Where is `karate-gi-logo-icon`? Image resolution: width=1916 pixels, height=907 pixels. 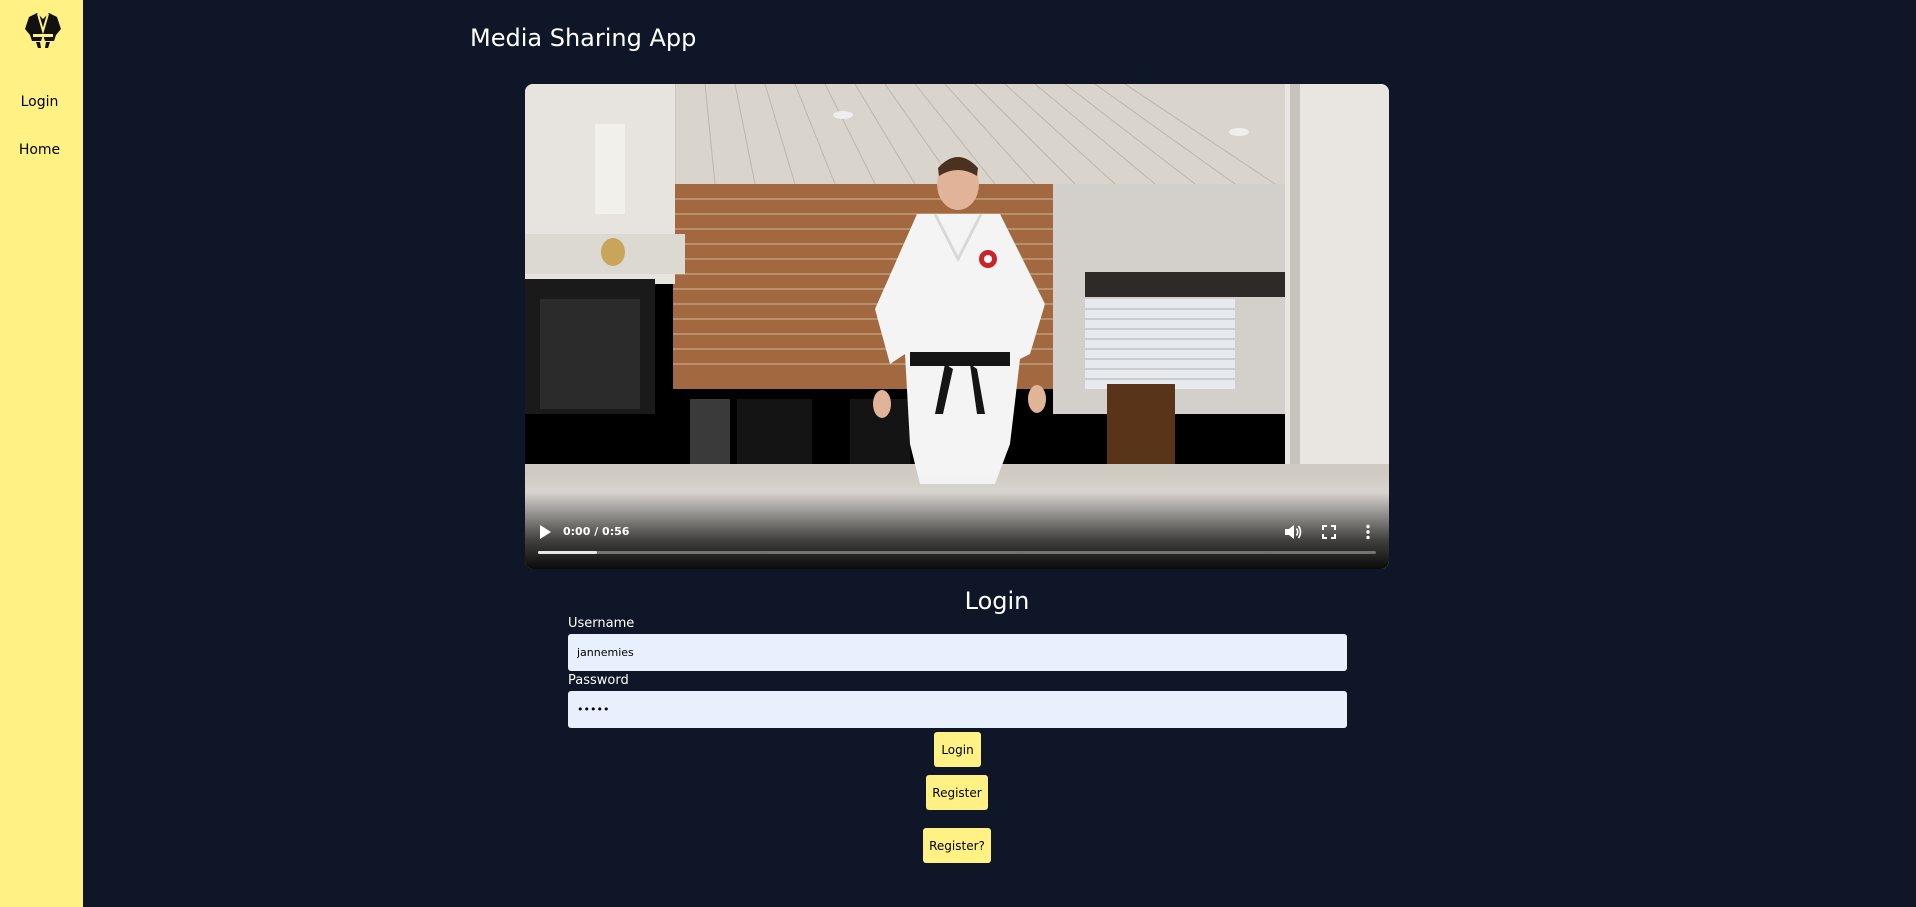 karate-gi-logo-icon is located at coordinates (43, 30).